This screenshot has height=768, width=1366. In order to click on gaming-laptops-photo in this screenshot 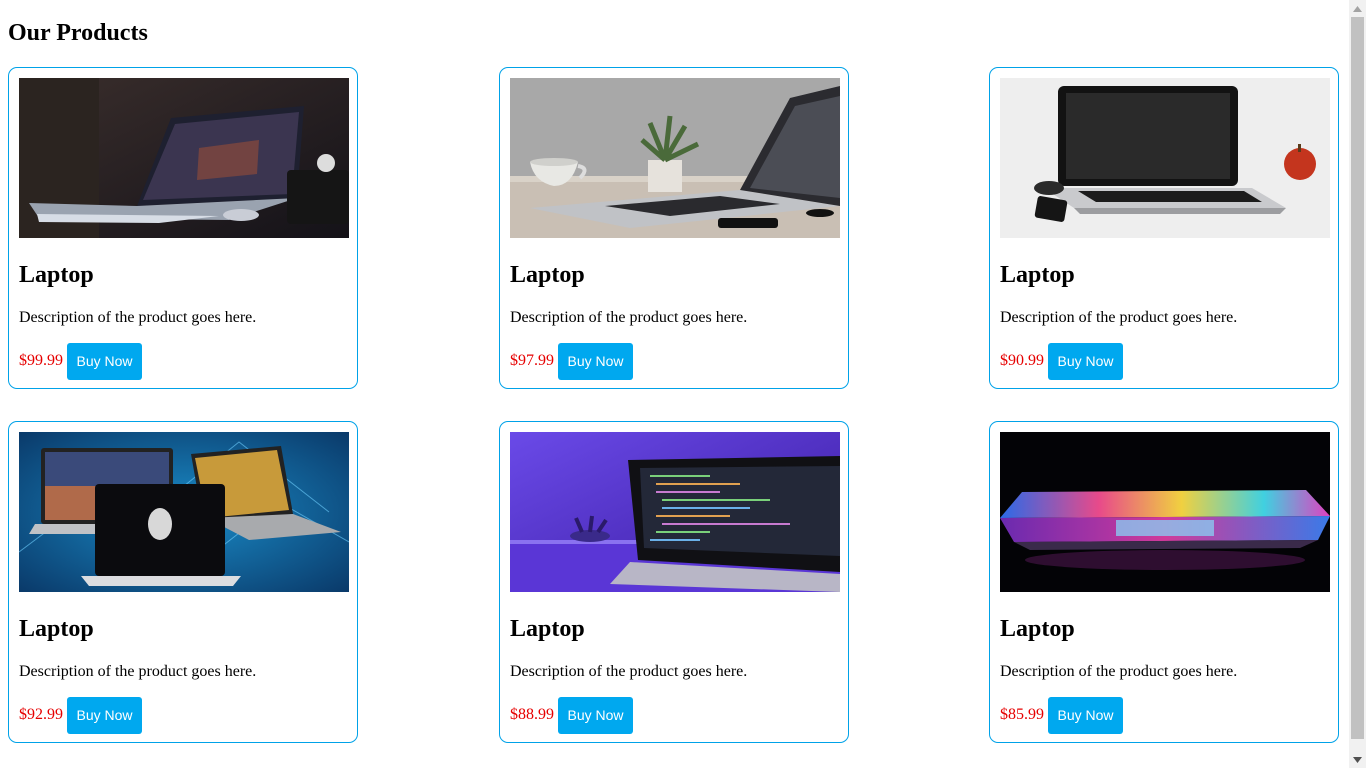, I will do `click(184, 512)`.